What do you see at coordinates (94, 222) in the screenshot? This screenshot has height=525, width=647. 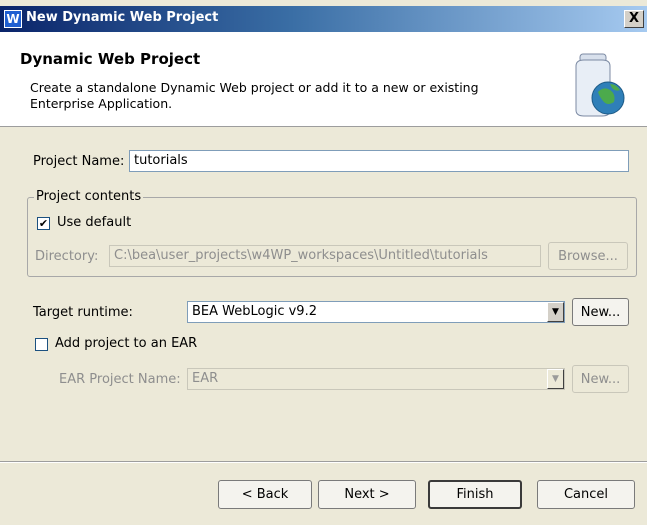 I see `use-default-label: Use default` at bounding box center [94, 222].